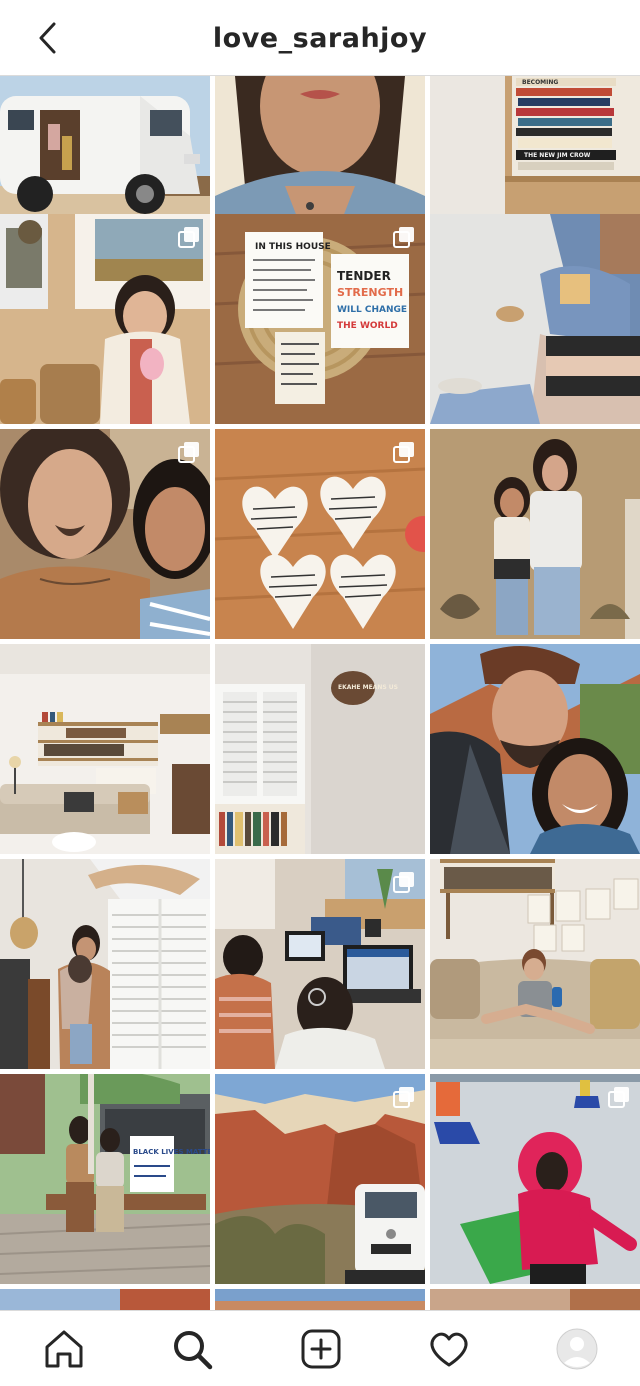  What do you see at coordinates (105, 534) in the screenshot?
I see `post-tile-couple-selfie` at bounding box center [105, 534].